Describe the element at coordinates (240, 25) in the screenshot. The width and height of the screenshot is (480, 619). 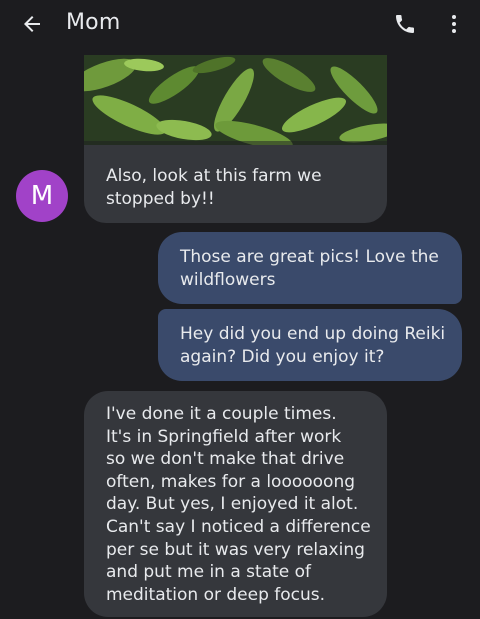
I see `top-app-bar: Mom` at that location.